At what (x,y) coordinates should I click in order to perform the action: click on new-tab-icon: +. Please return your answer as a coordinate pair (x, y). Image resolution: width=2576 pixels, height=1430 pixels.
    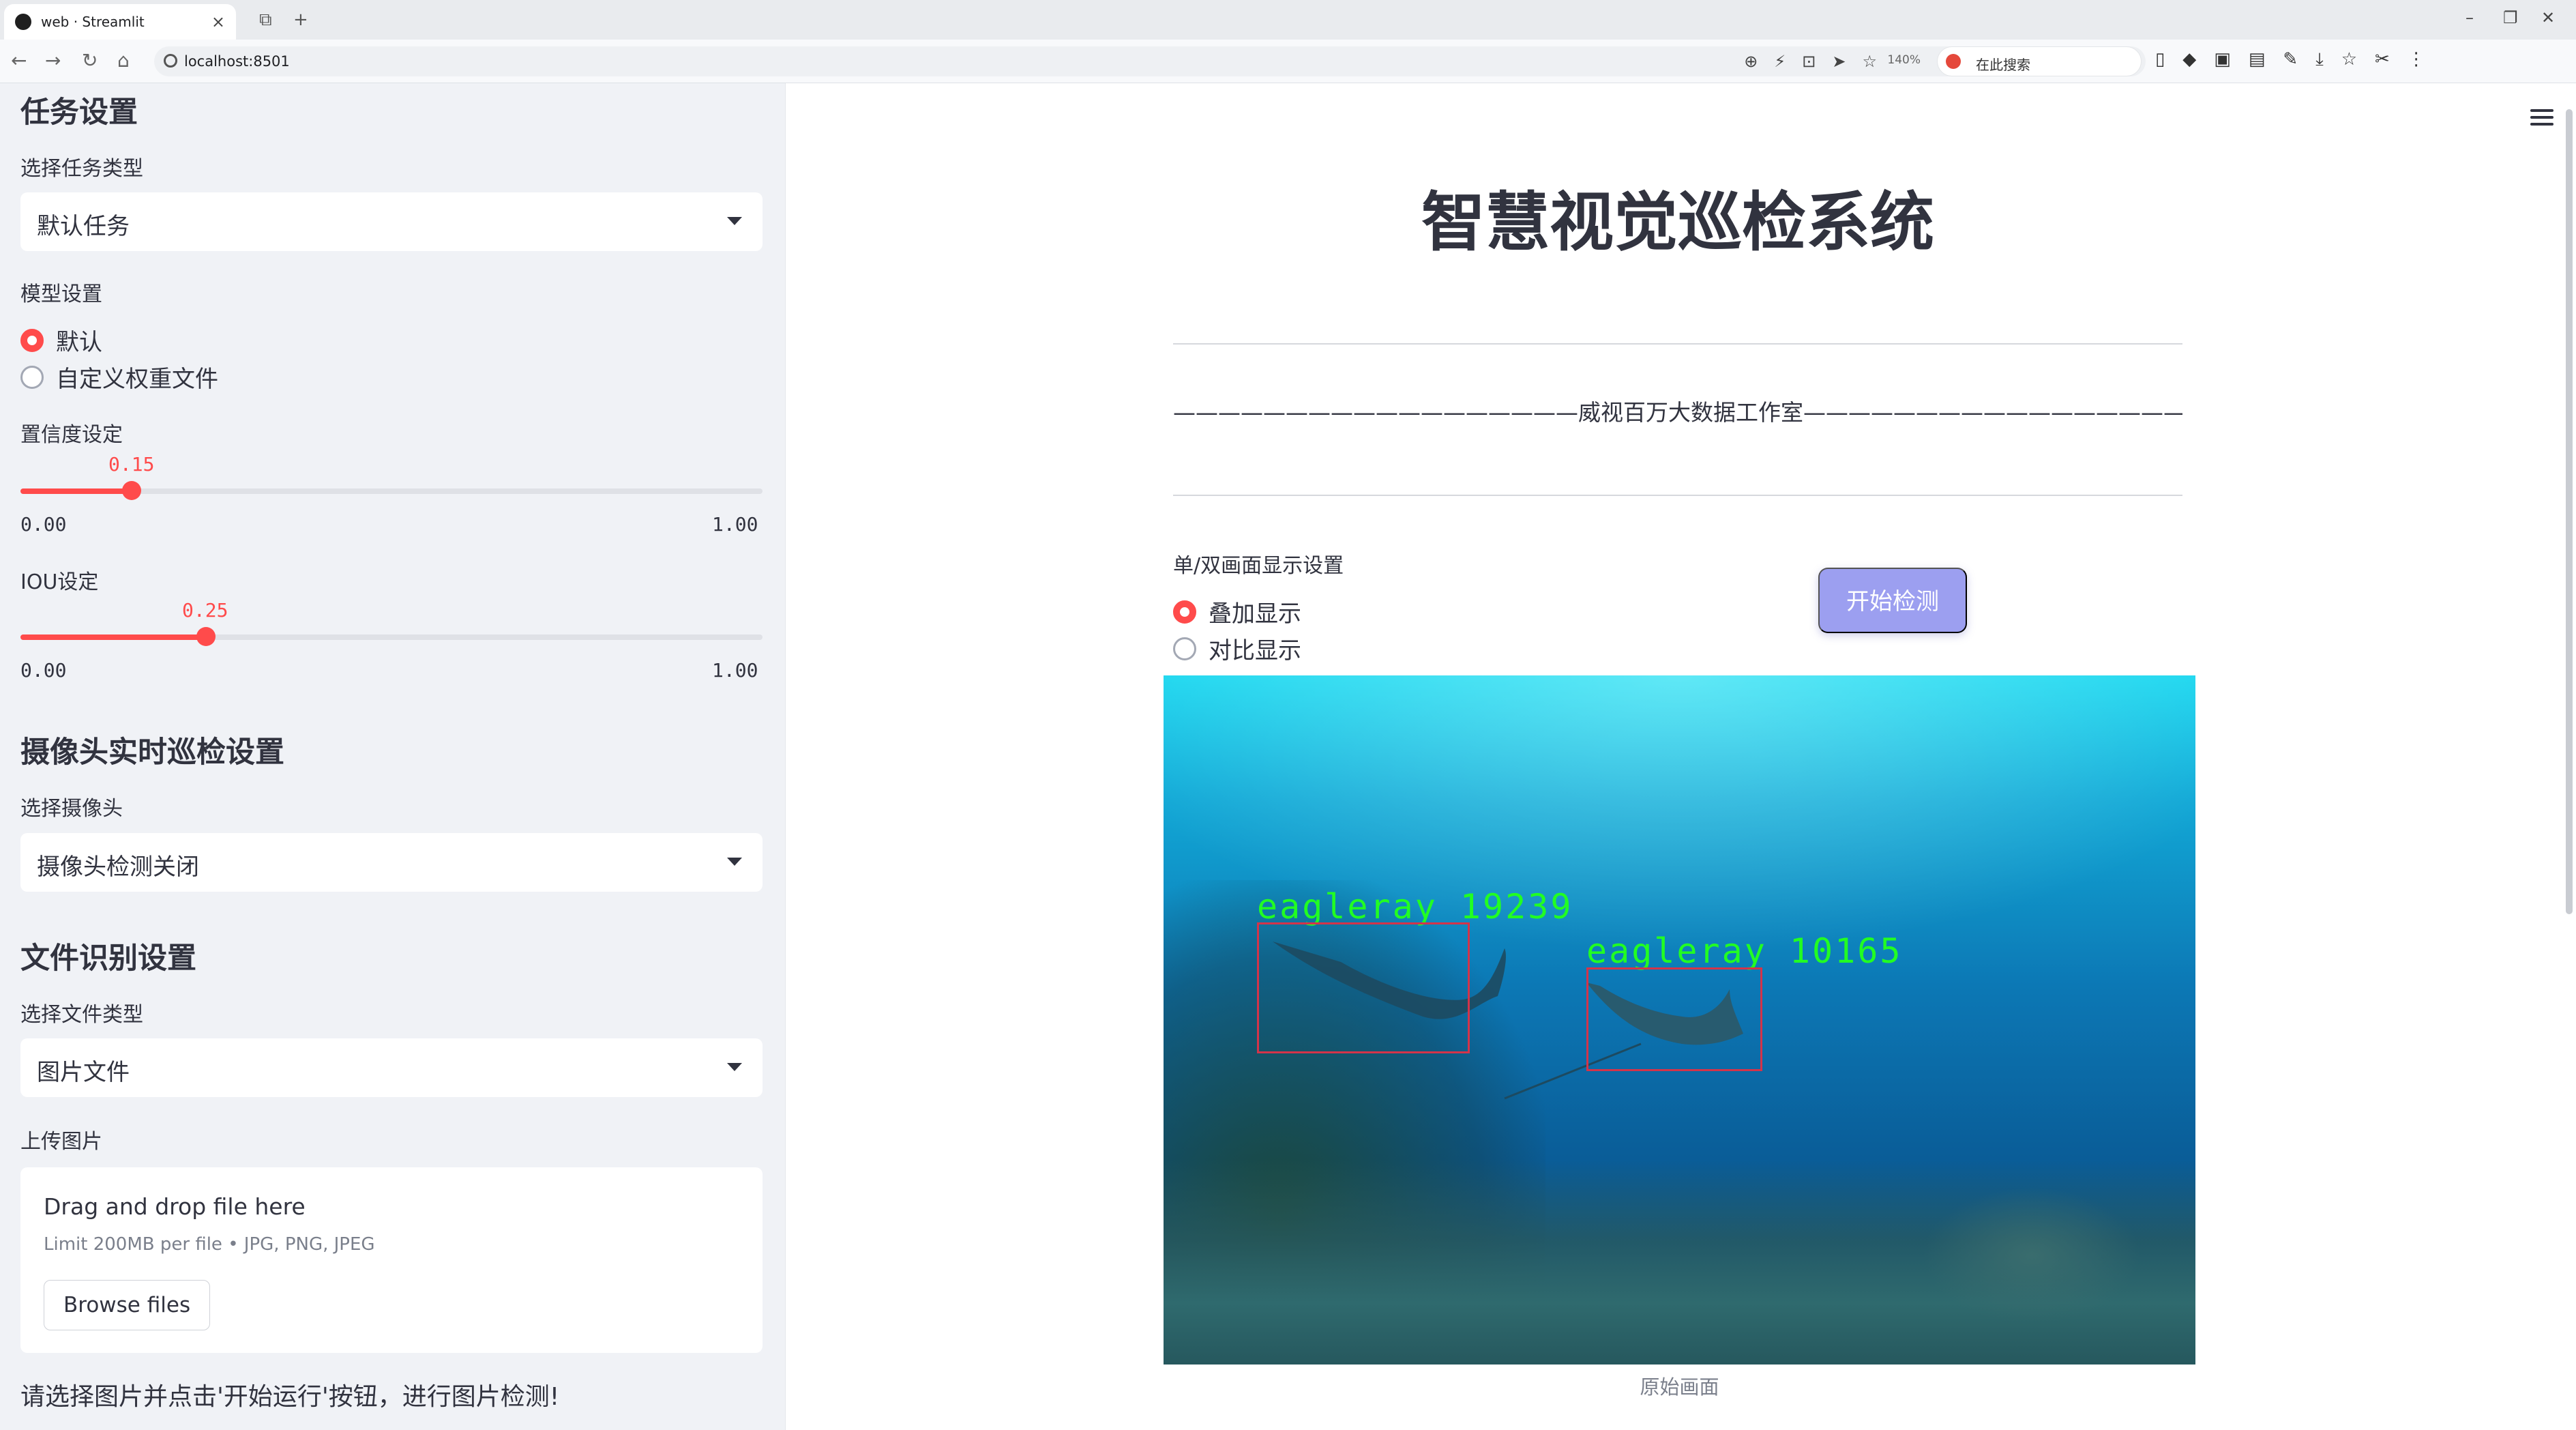
    Looking at the image, I should click on (300, 20).